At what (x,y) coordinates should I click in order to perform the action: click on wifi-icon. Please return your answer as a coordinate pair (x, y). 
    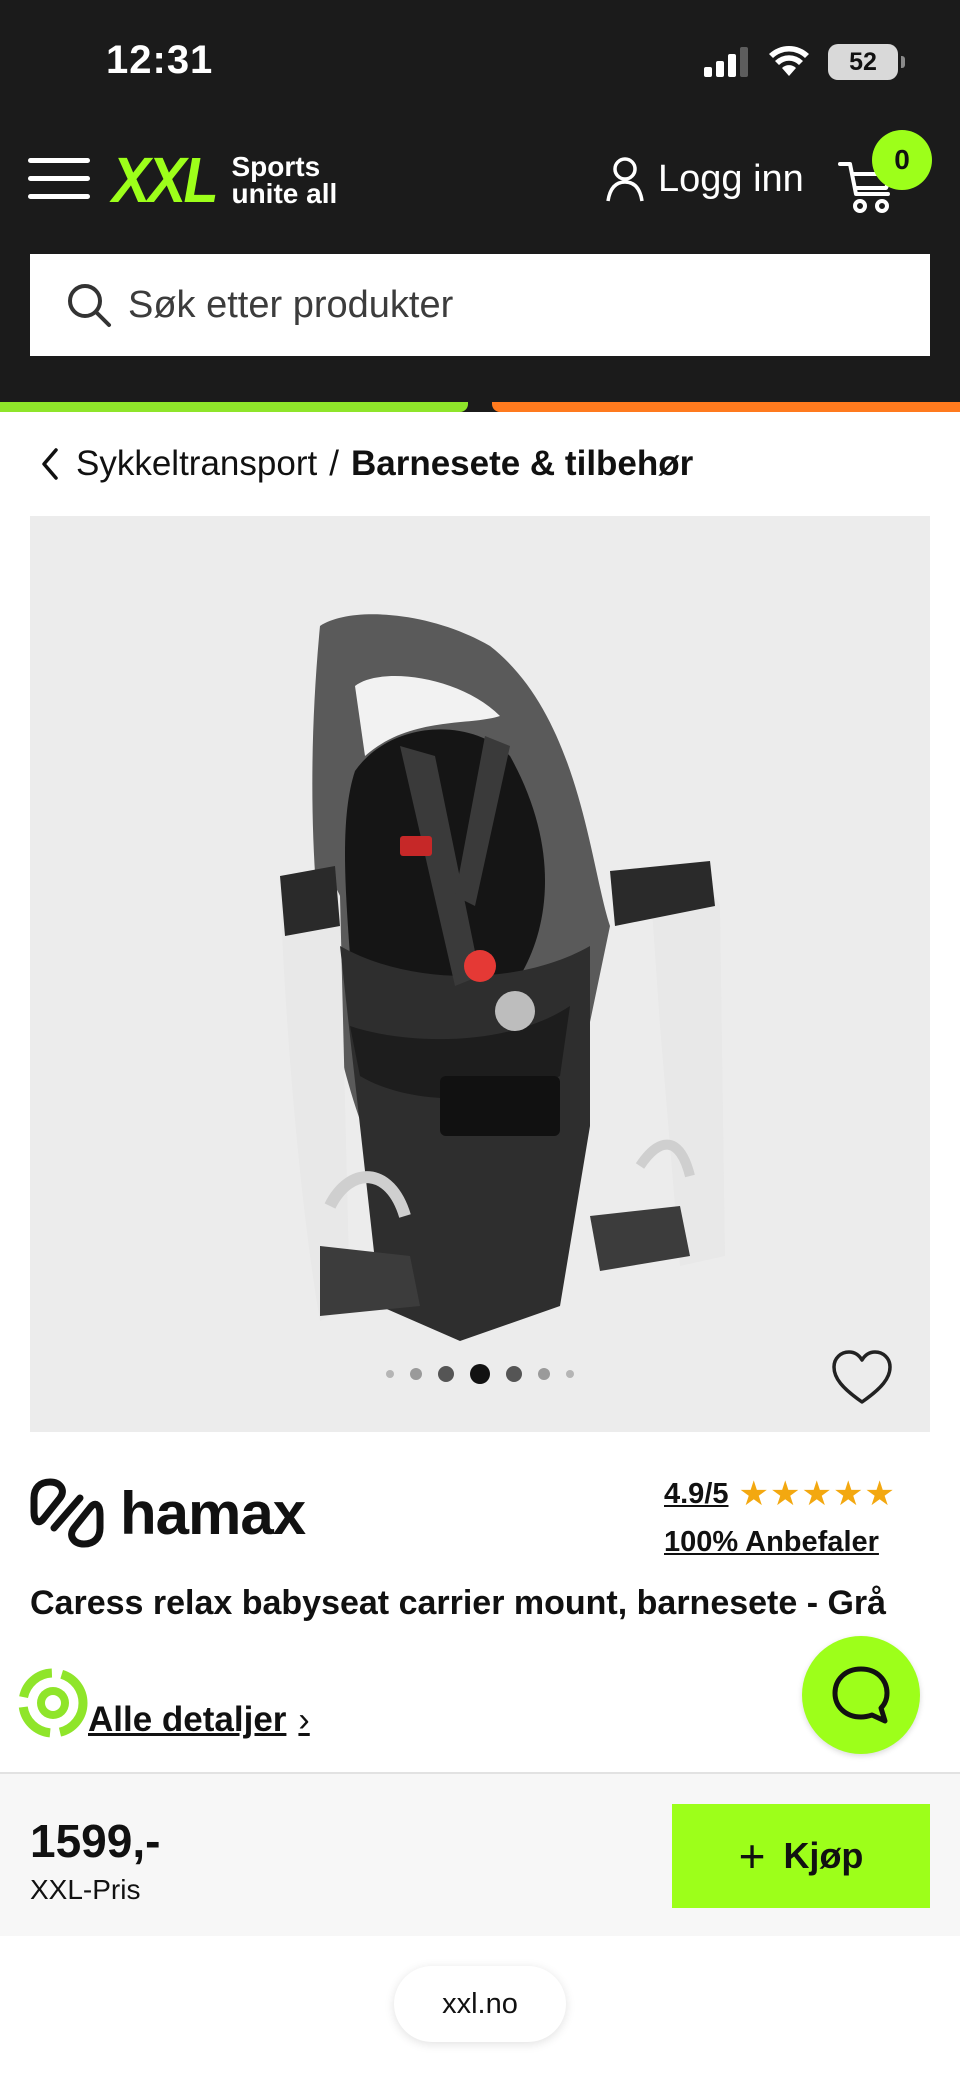
    Looking at the image, I should click on (789, 61).